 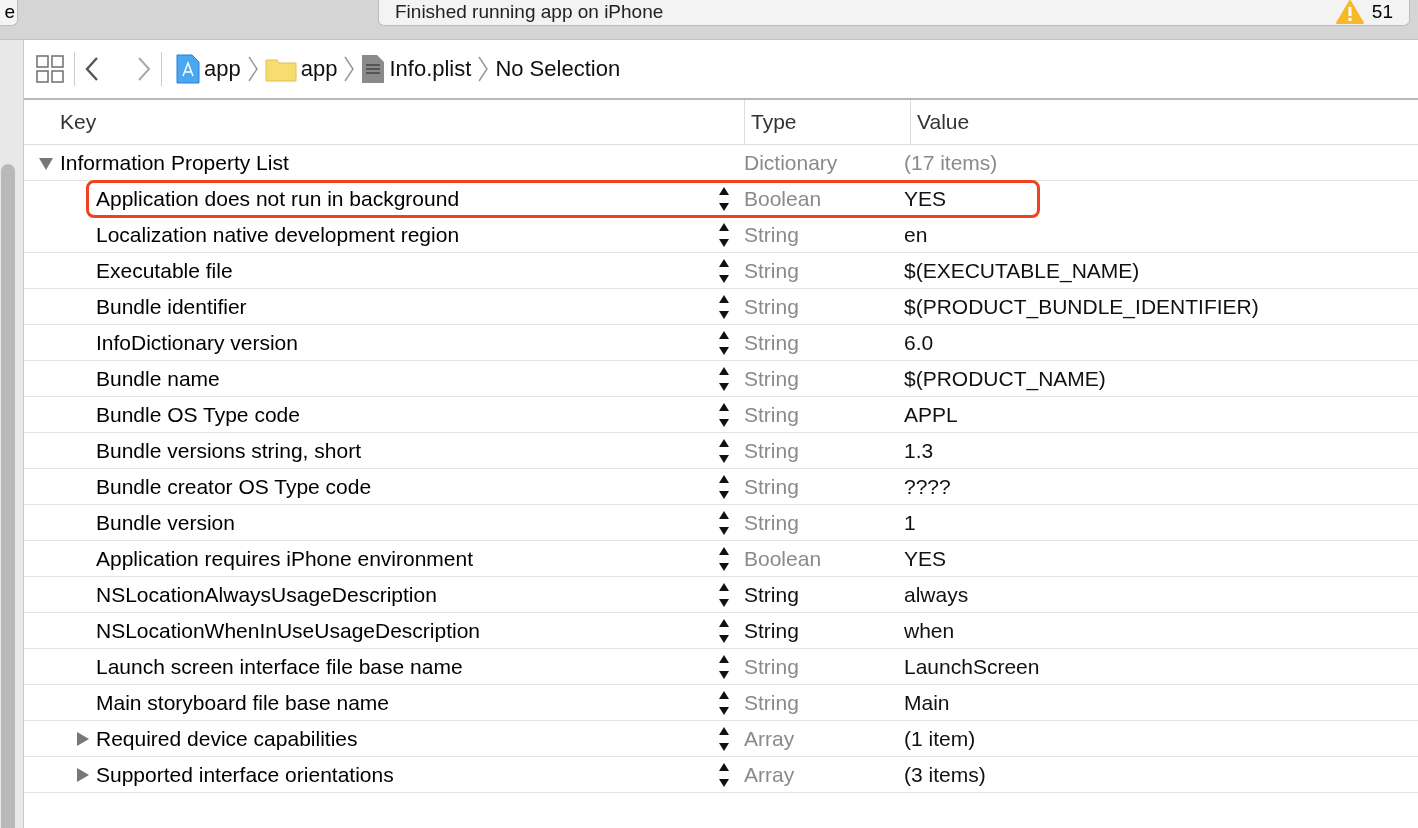 I want to click on key-cell: Information Property List, so click(x=174, y=162).